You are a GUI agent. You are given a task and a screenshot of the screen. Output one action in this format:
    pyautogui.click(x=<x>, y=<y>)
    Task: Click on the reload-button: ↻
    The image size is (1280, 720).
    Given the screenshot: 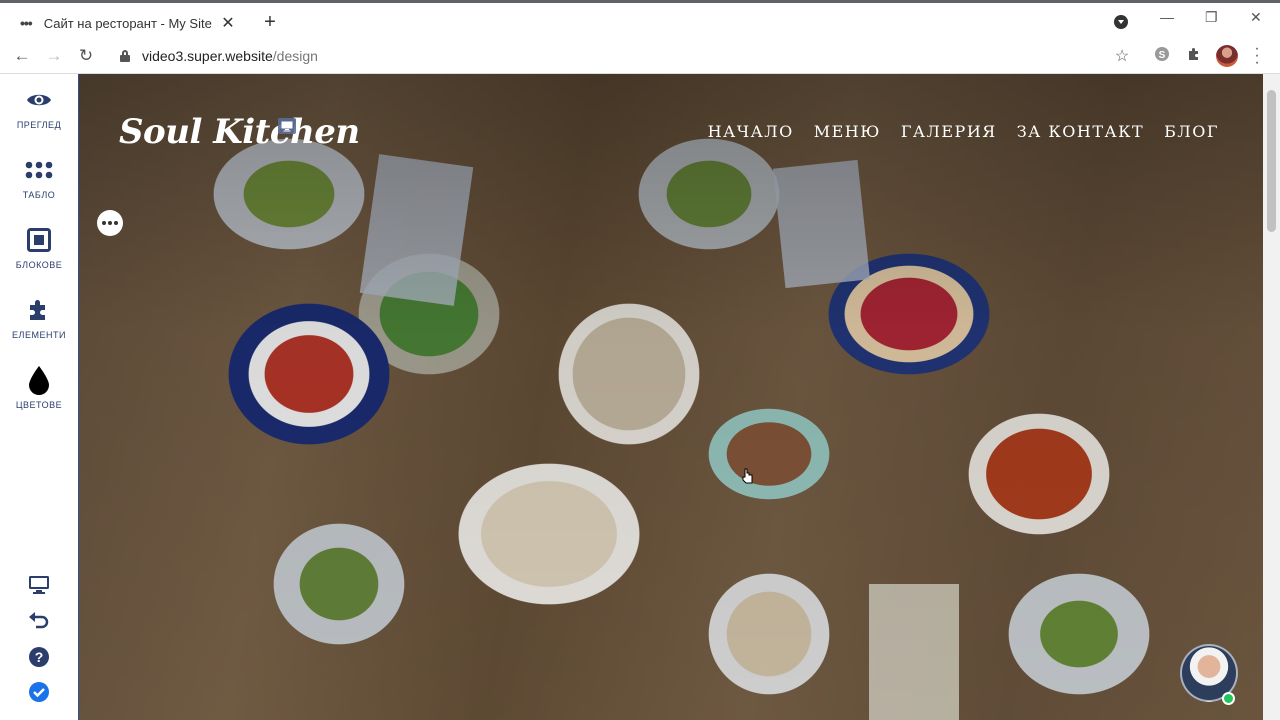 What is the action you would take?
    pyautogui.click(x=86, y=56)
    